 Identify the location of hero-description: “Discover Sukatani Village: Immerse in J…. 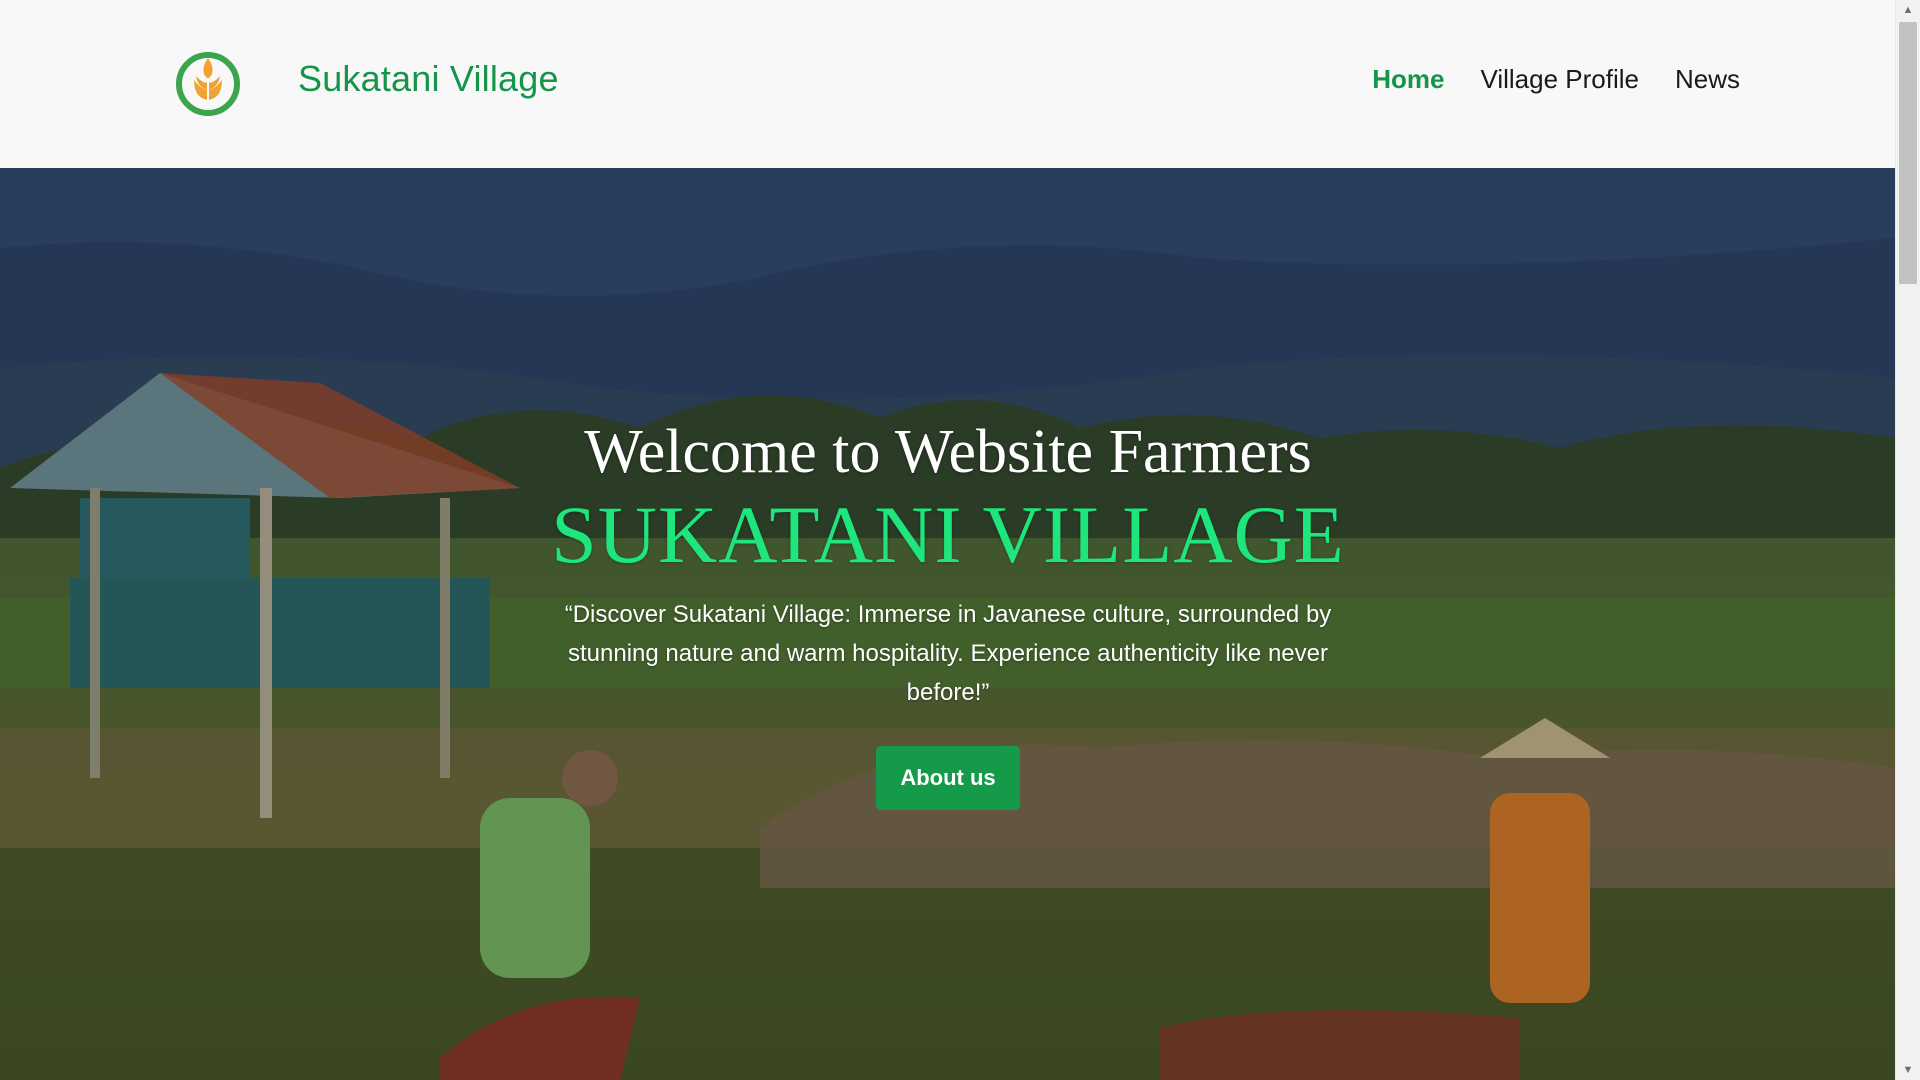
(948, 653).